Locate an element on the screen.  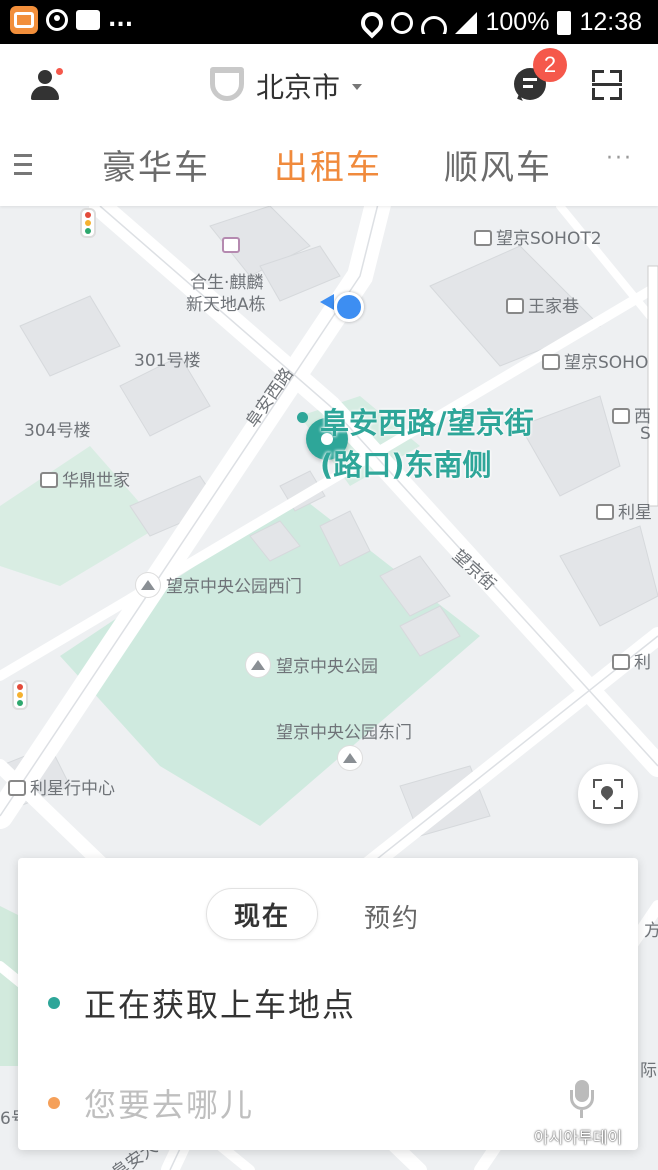
poi-hesheng-a: 新天地A栋 is located at coordinates (226, 302).